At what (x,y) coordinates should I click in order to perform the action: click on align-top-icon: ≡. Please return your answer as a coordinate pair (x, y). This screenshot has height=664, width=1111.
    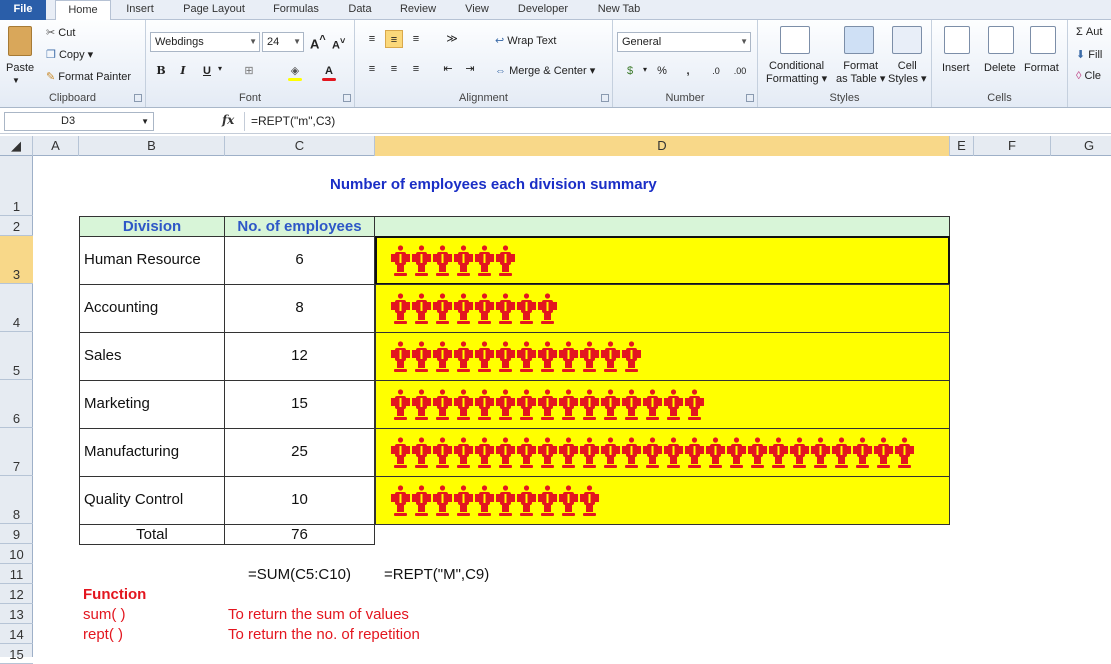
    Looking at the image, I should click on (372, 39).